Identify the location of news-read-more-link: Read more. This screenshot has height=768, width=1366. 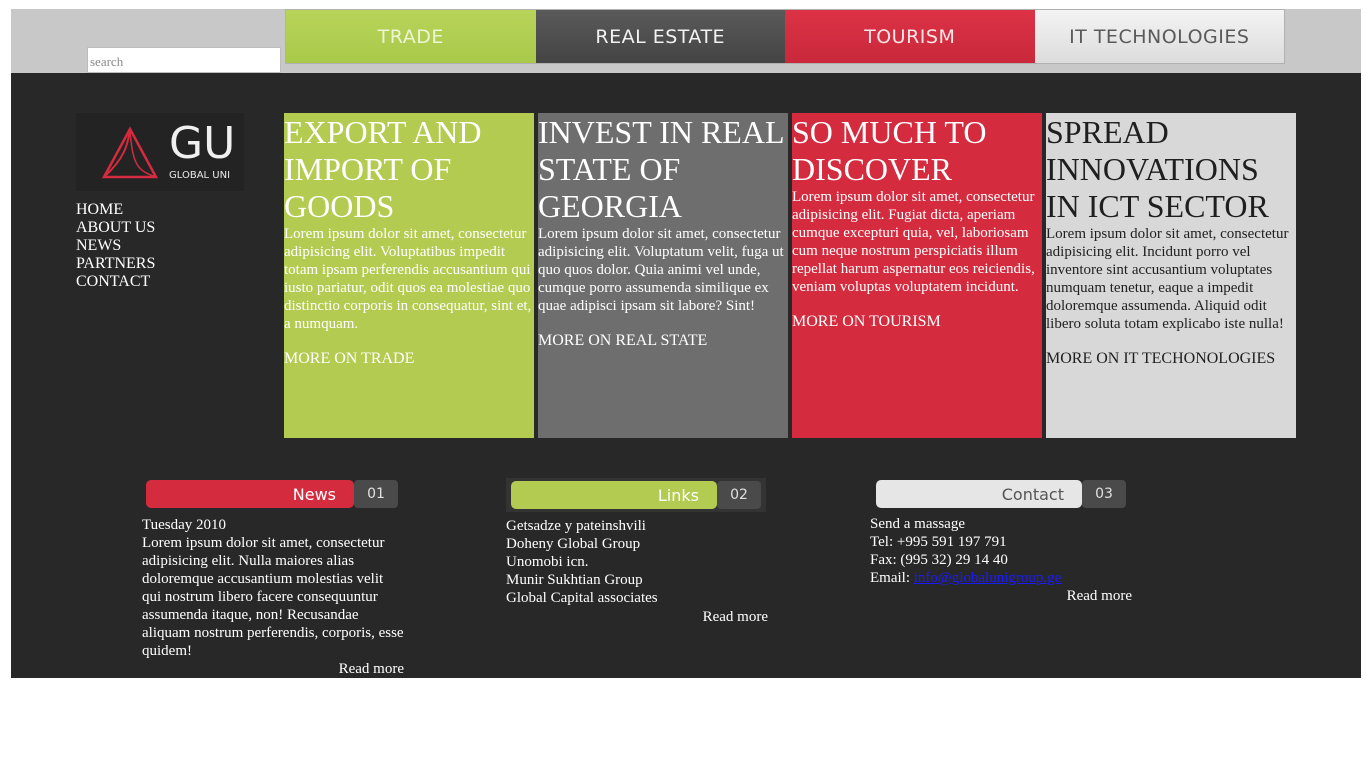
(273, 669).